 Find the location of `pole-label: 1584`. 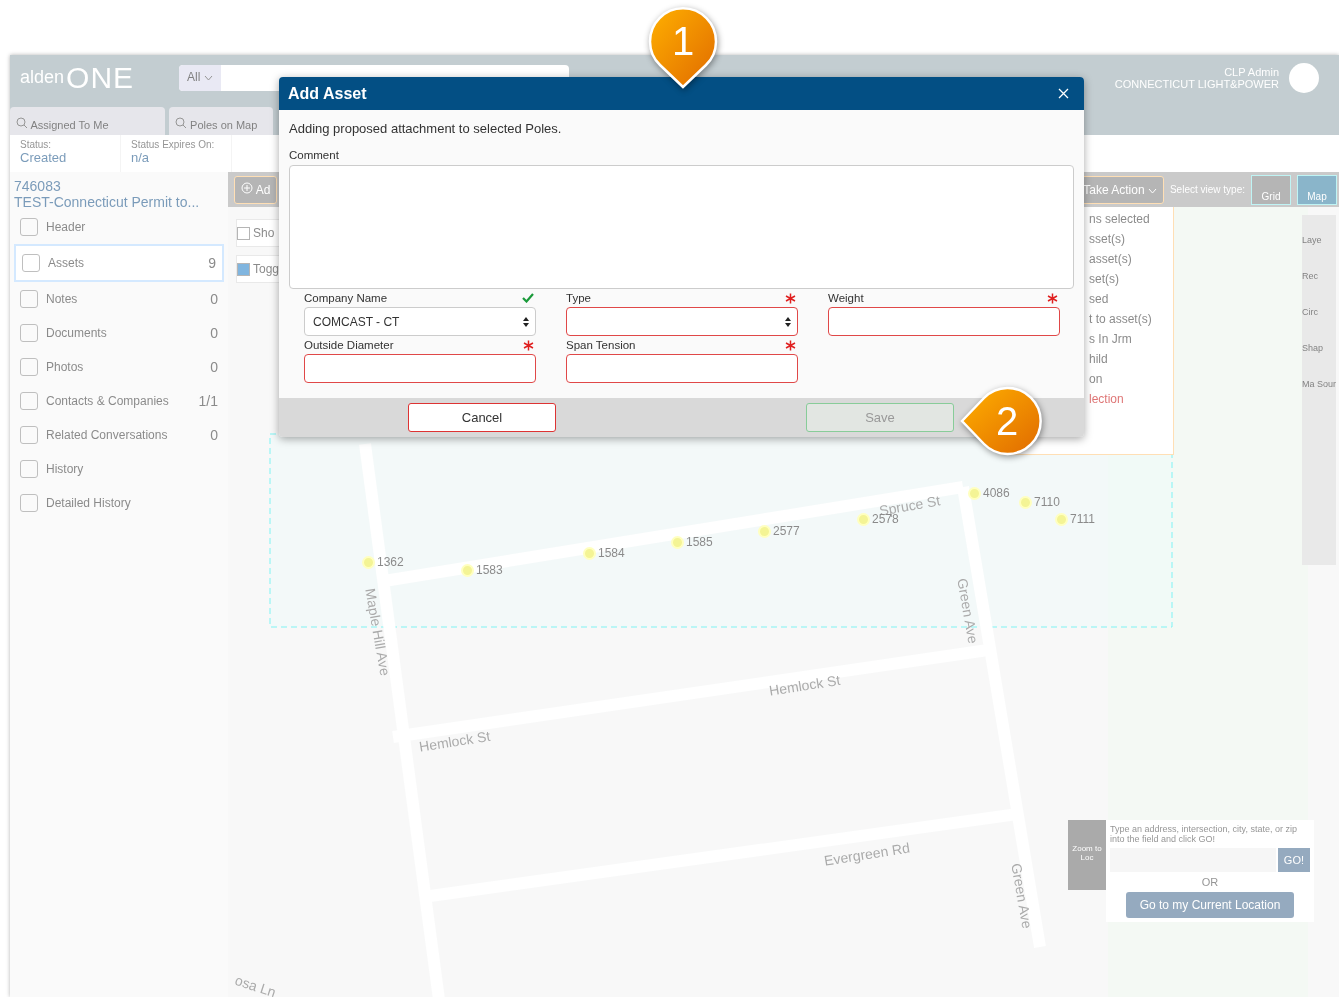

pole-label: 1584 is located at coordinates (611, 553).